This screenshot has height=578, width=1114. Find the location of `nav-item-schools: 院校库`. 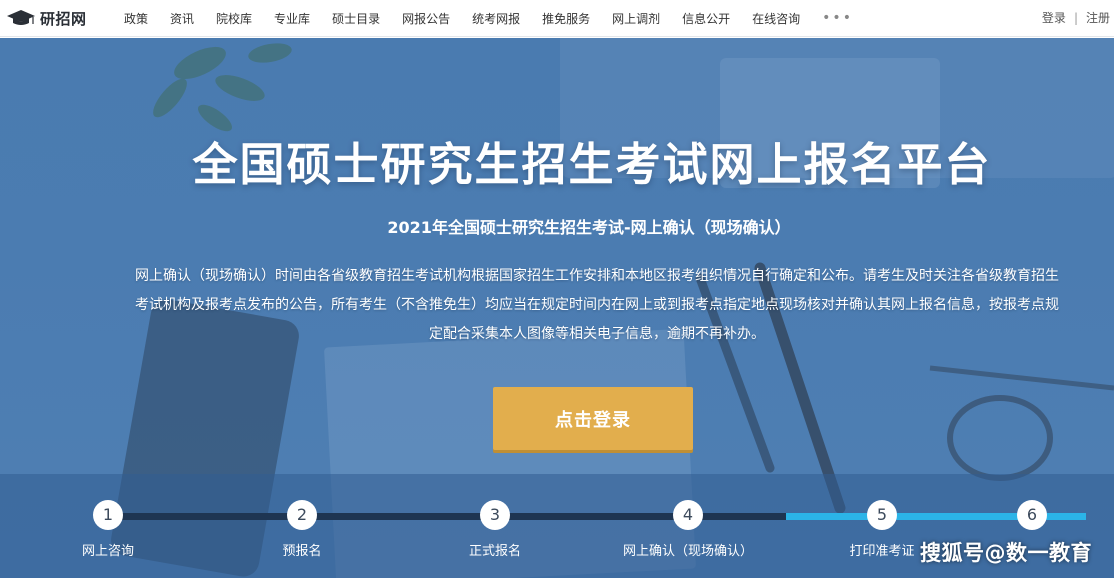

nav-item-schools: 院校库 is located at coordinates (234, 18).